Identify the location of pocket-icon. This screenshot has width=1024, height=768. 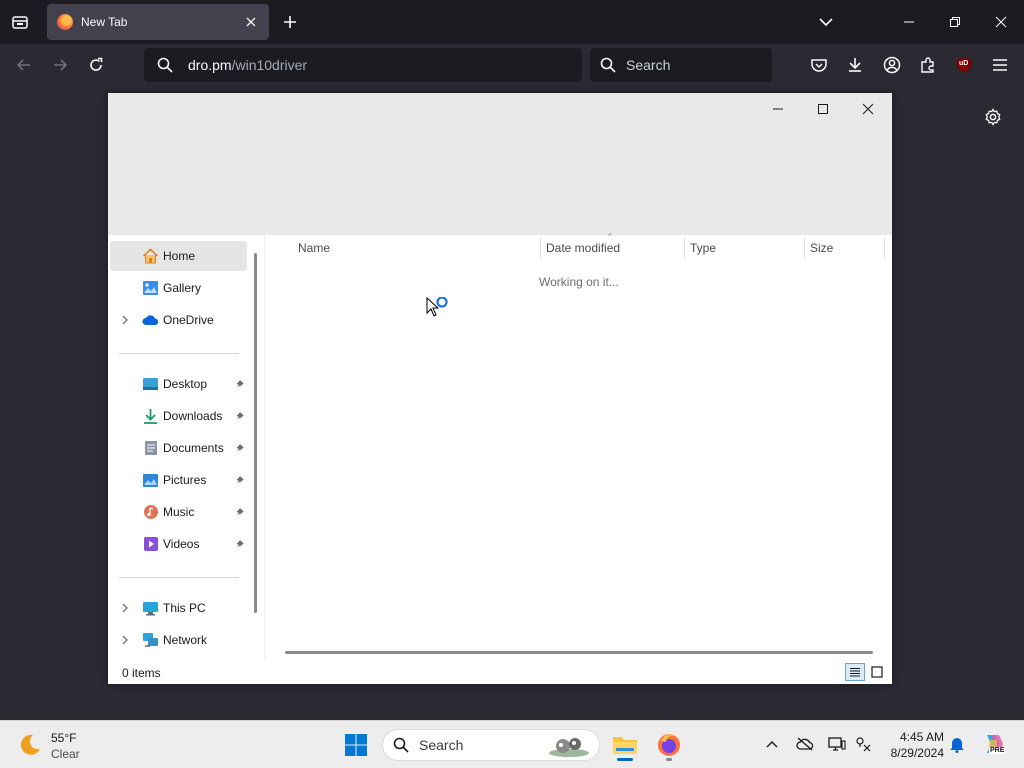
(819, 65).